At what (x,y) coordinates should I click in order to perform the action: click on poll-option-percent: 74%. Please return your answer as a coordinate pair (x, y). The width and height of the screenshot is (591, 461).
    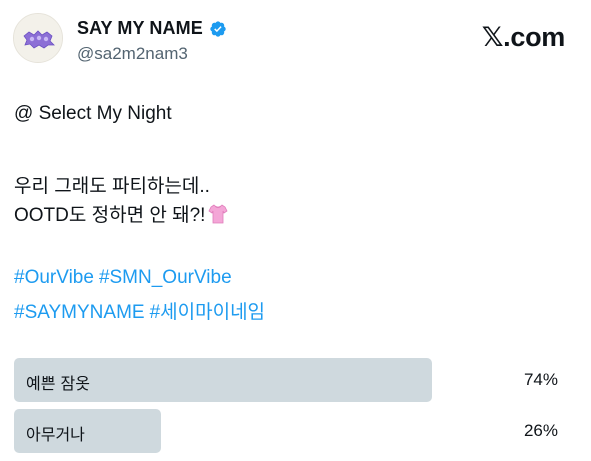
    Looking at the image, I should click on (540, 379).